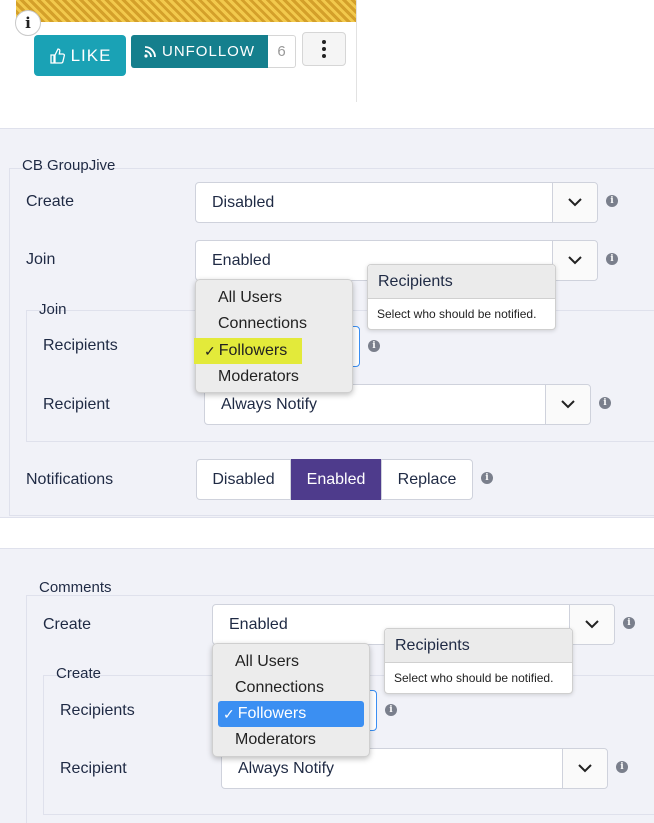 The image size is (654, 823). Describe the element at coordinates (69, 165) in the screenshot. I see `groupjive-legend: CB GroupJive` at that location.